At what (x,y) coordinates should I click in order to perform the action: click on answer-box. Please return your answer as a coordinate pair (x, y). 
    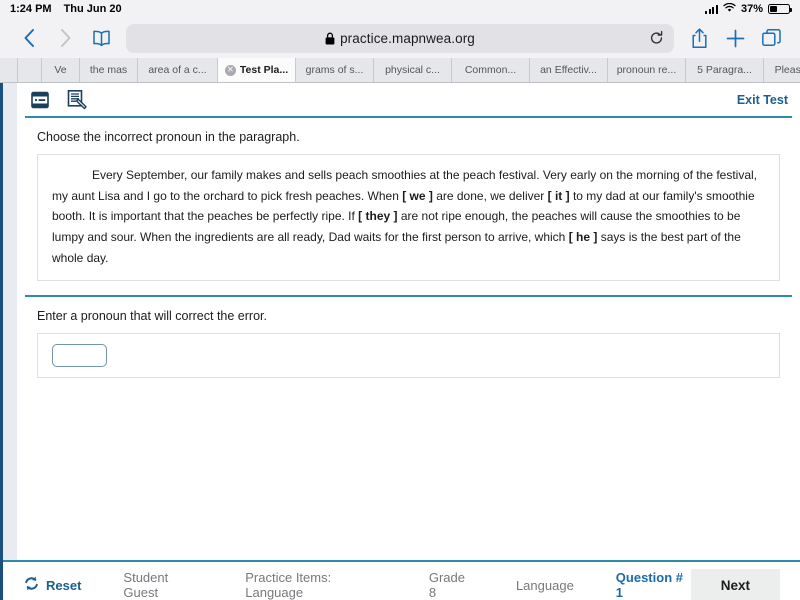
    Looking at the image, I should click on (408, 356).